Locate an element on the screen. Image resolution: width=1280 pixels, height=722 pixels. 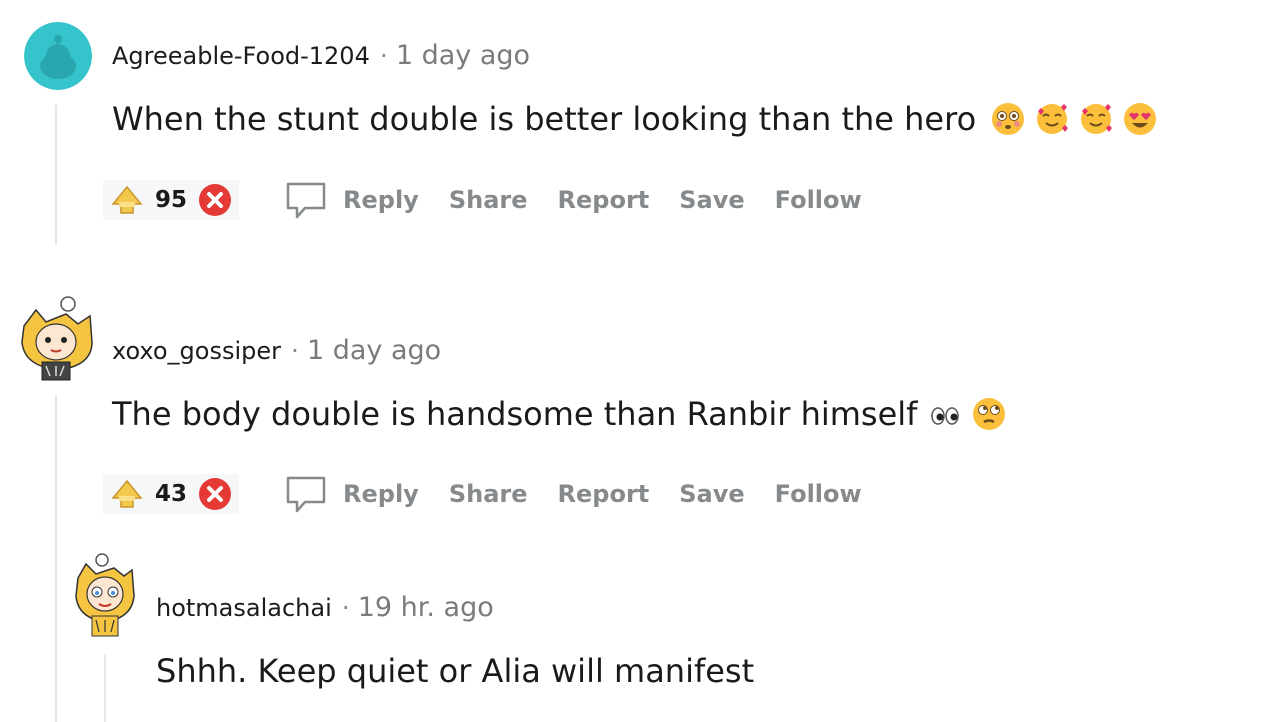
comment-meta: xoxo_gossiper · 1 day ago is located at coordinates (276, 350).